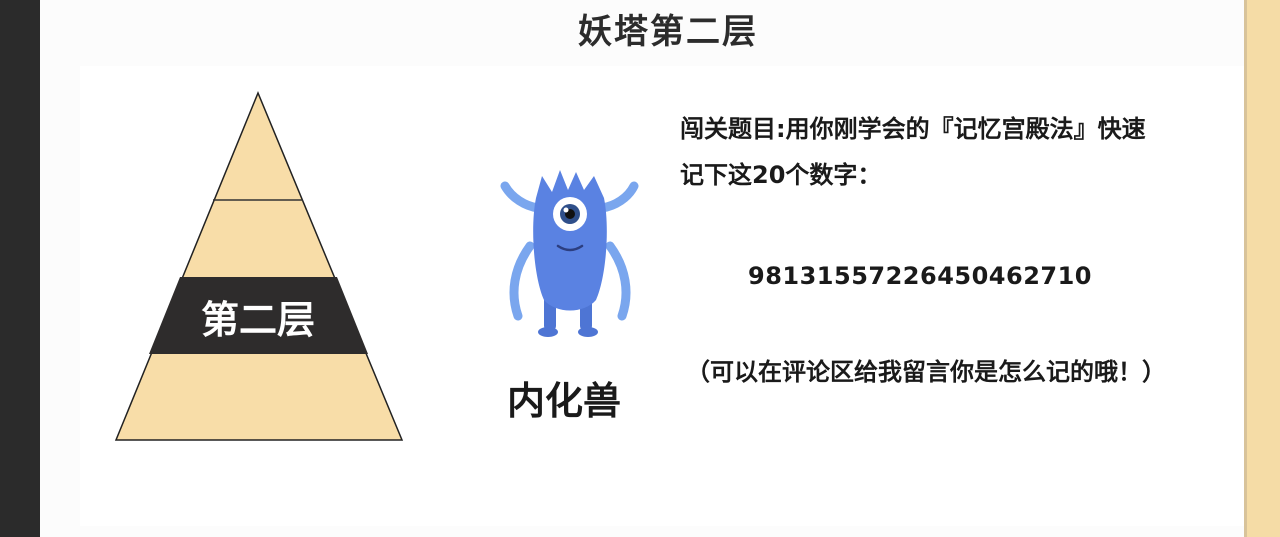  Describe the element at coordinates (1245, 268) in the screenshot. I see `right-frame-edge` at that location.